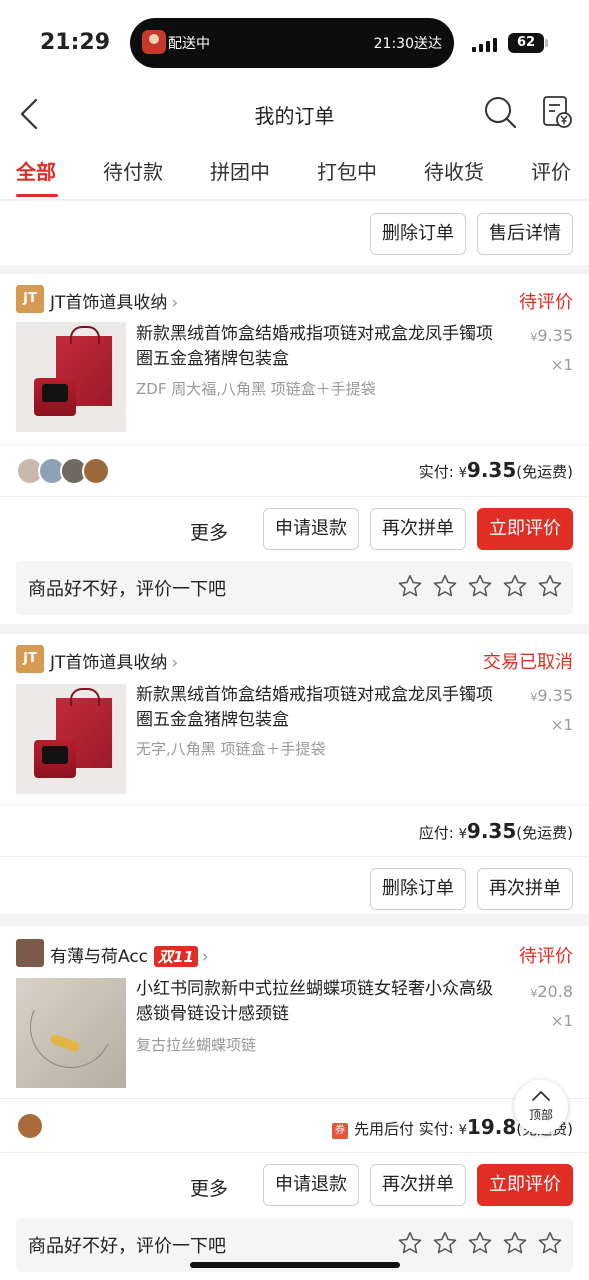 This screenshot has width=589, height=1280. Describe the element at coordinates (133, 170) in the screenshot. I see `tab-pending-payment: 待付款` at that location.